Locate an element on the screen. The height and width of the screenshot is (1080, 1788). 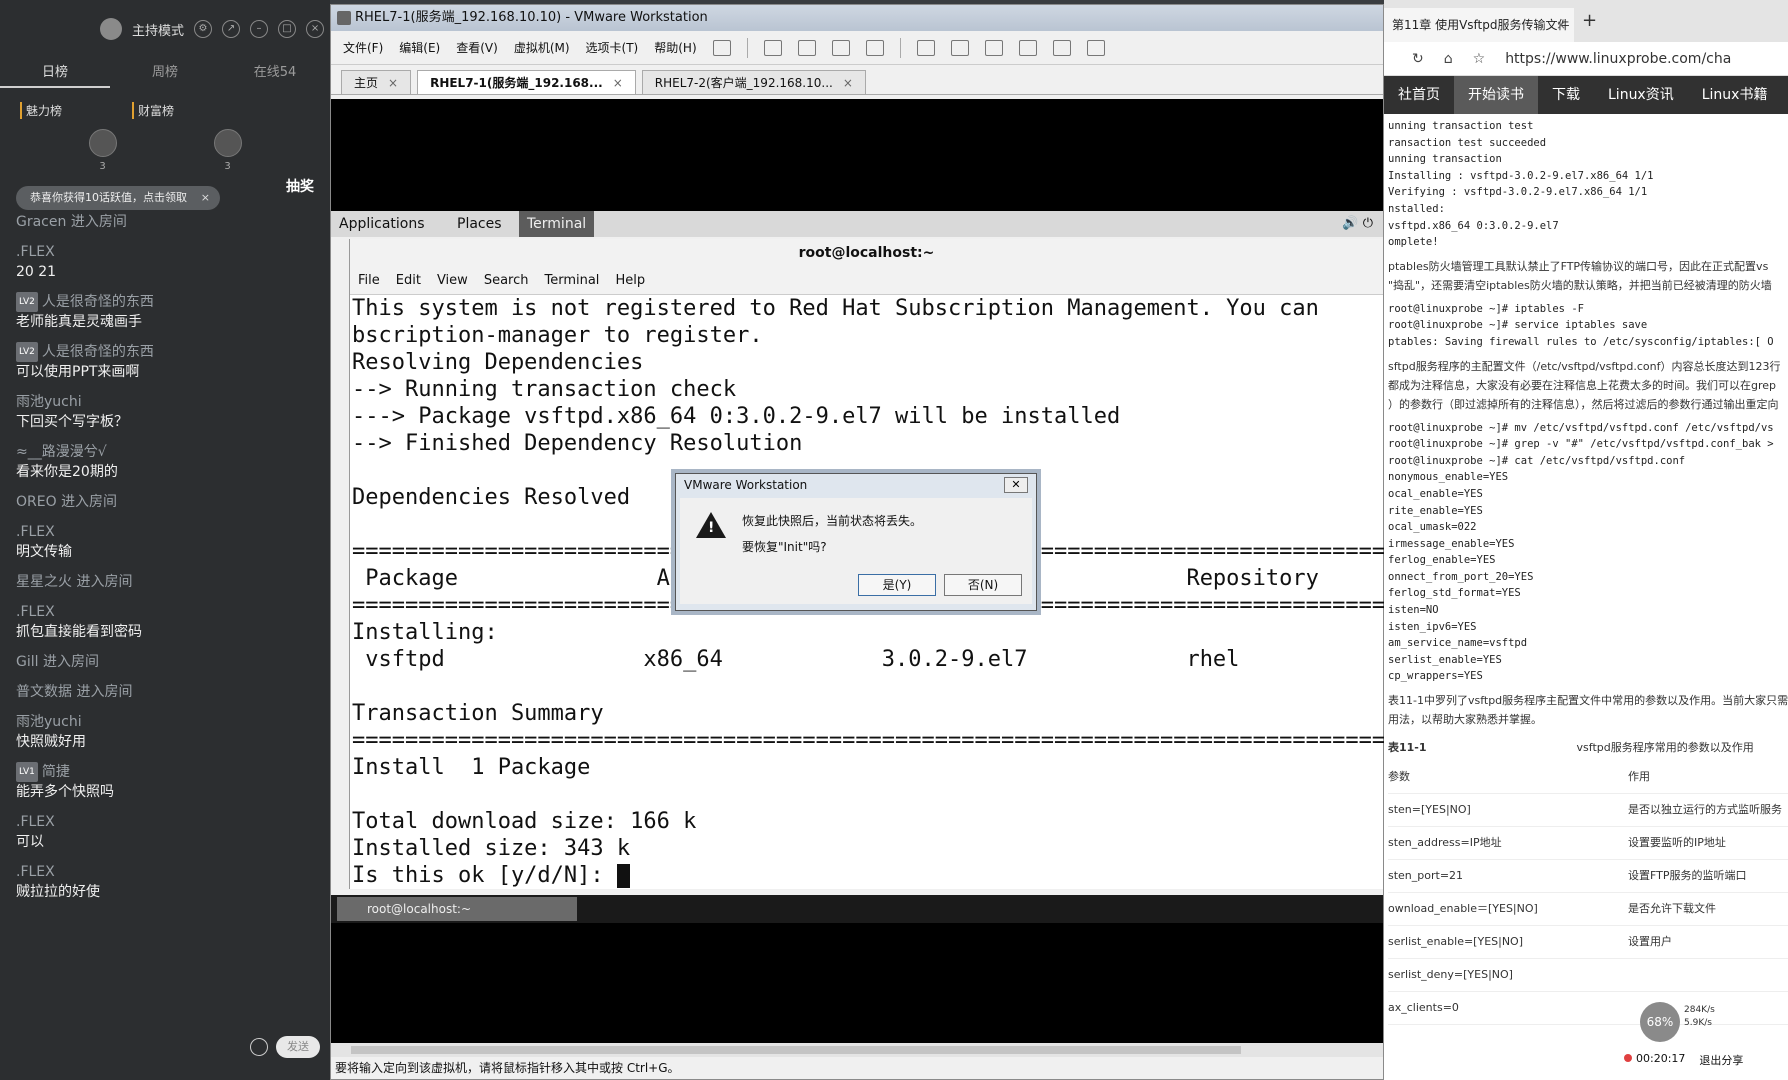
guest-display-bottom is located at coordinates (857, 983).